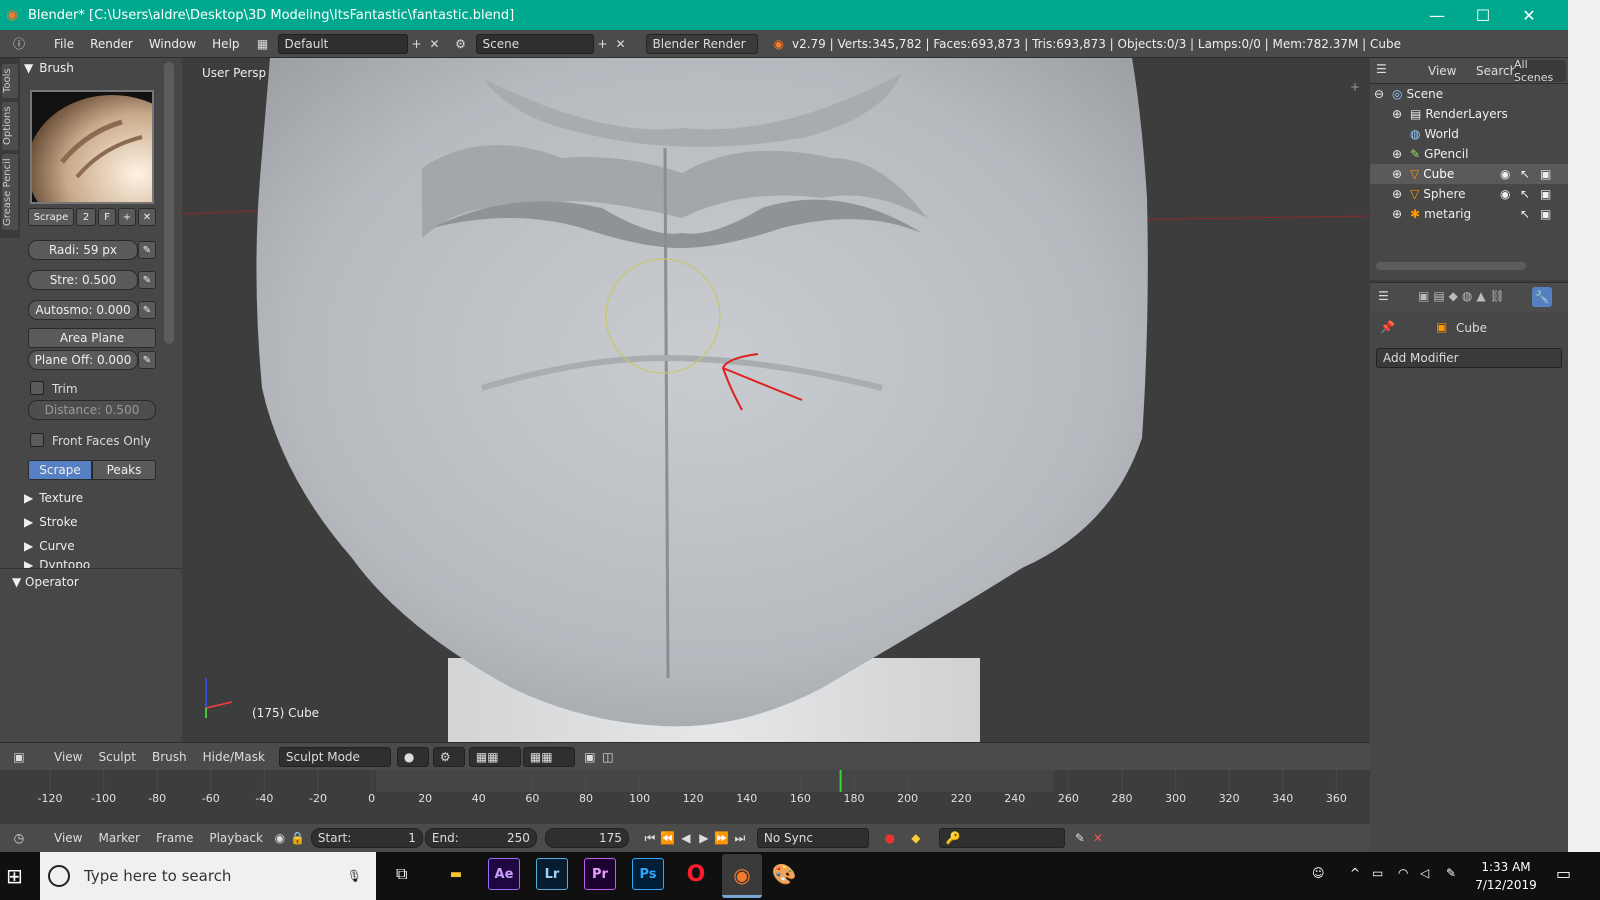 This screenshot has height=900, width=1600. I want to click on start-frame-field: Start: 1, so click(366, 838).